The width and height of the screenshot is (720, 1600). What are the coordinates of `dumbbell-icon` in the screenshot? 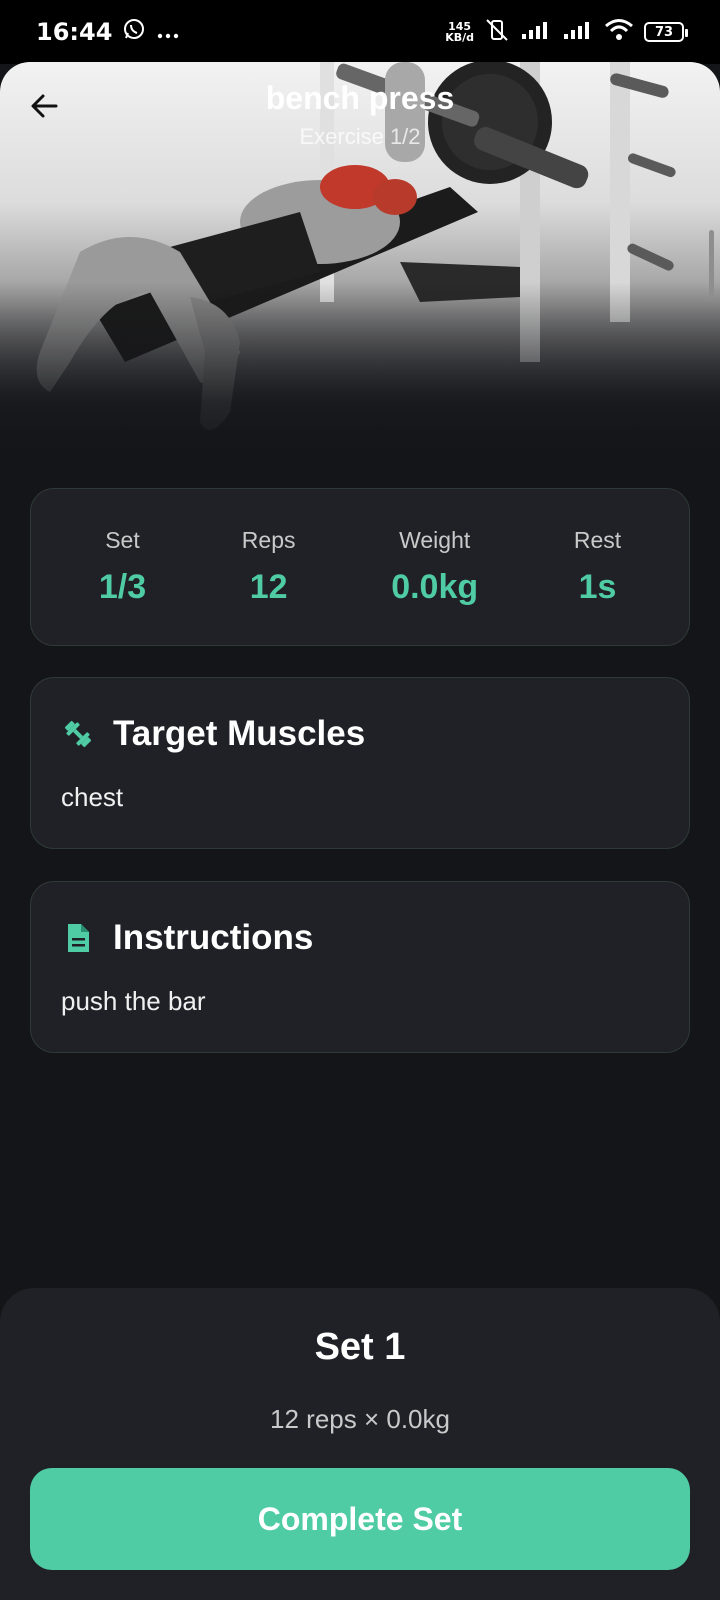 It's located at (78, 734).